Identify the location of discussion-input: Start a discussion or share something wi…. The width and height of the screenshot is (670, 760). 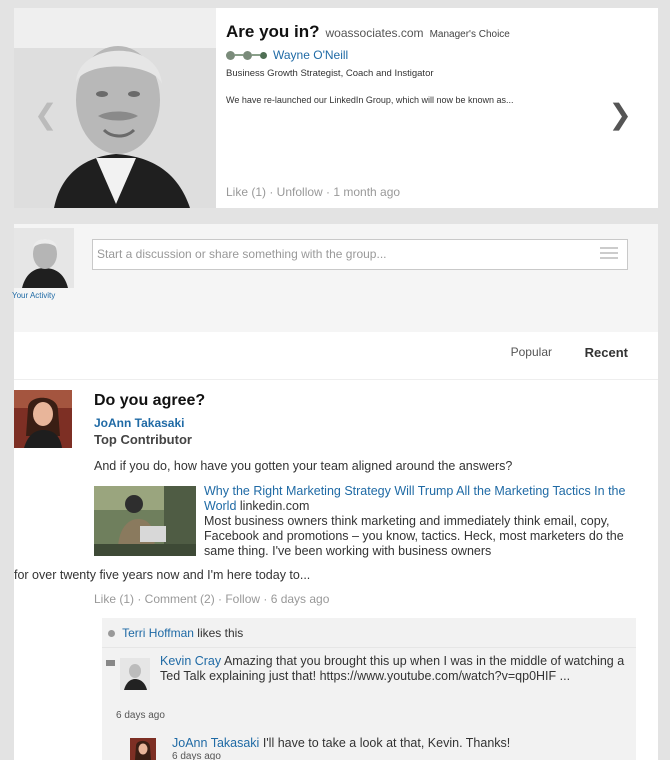
(360, 254).